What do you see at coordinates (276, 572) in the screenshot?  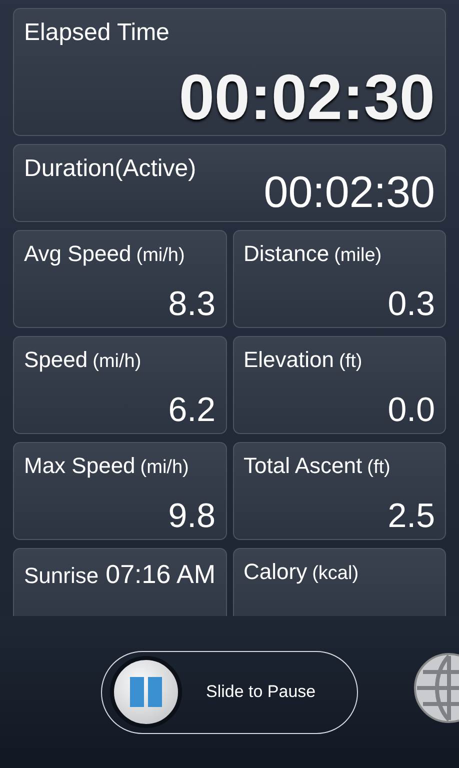 I see `stat-label: Calory` at bounding box center [276, 572].